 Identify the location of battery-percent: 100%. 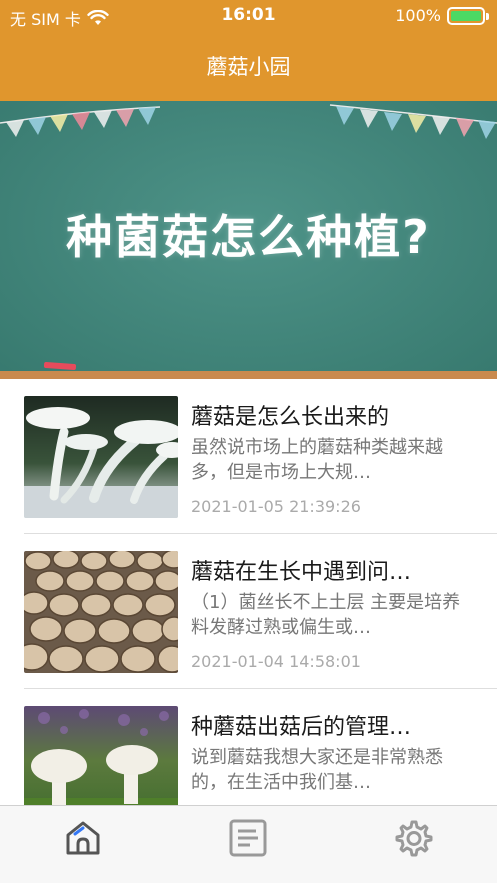
(418, 15).